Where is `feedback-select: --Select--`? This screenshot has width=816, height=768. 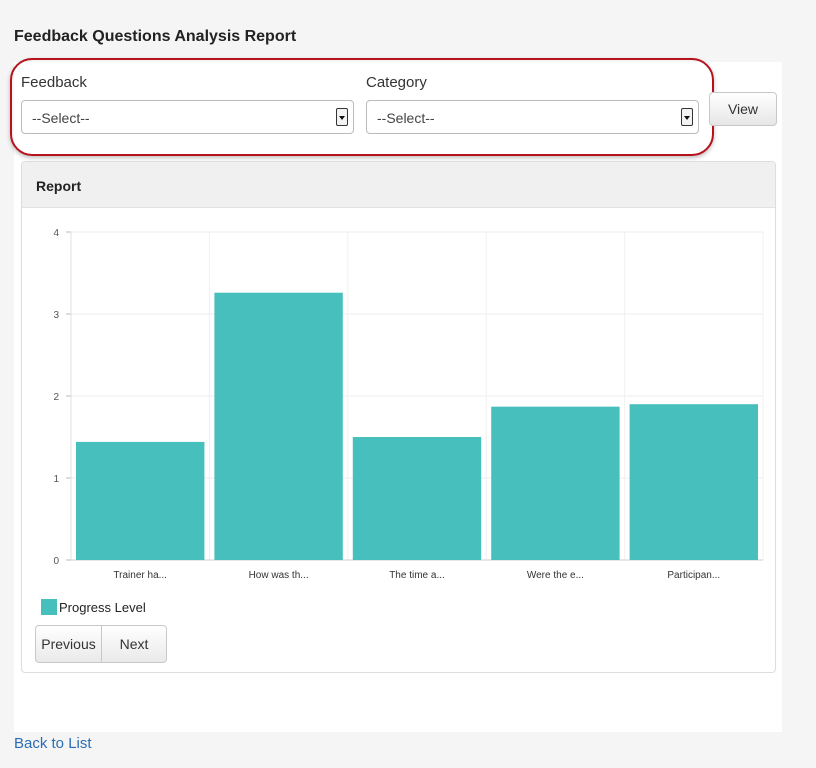
feedback-select: --Select-- is located at coordinates (187, 117).